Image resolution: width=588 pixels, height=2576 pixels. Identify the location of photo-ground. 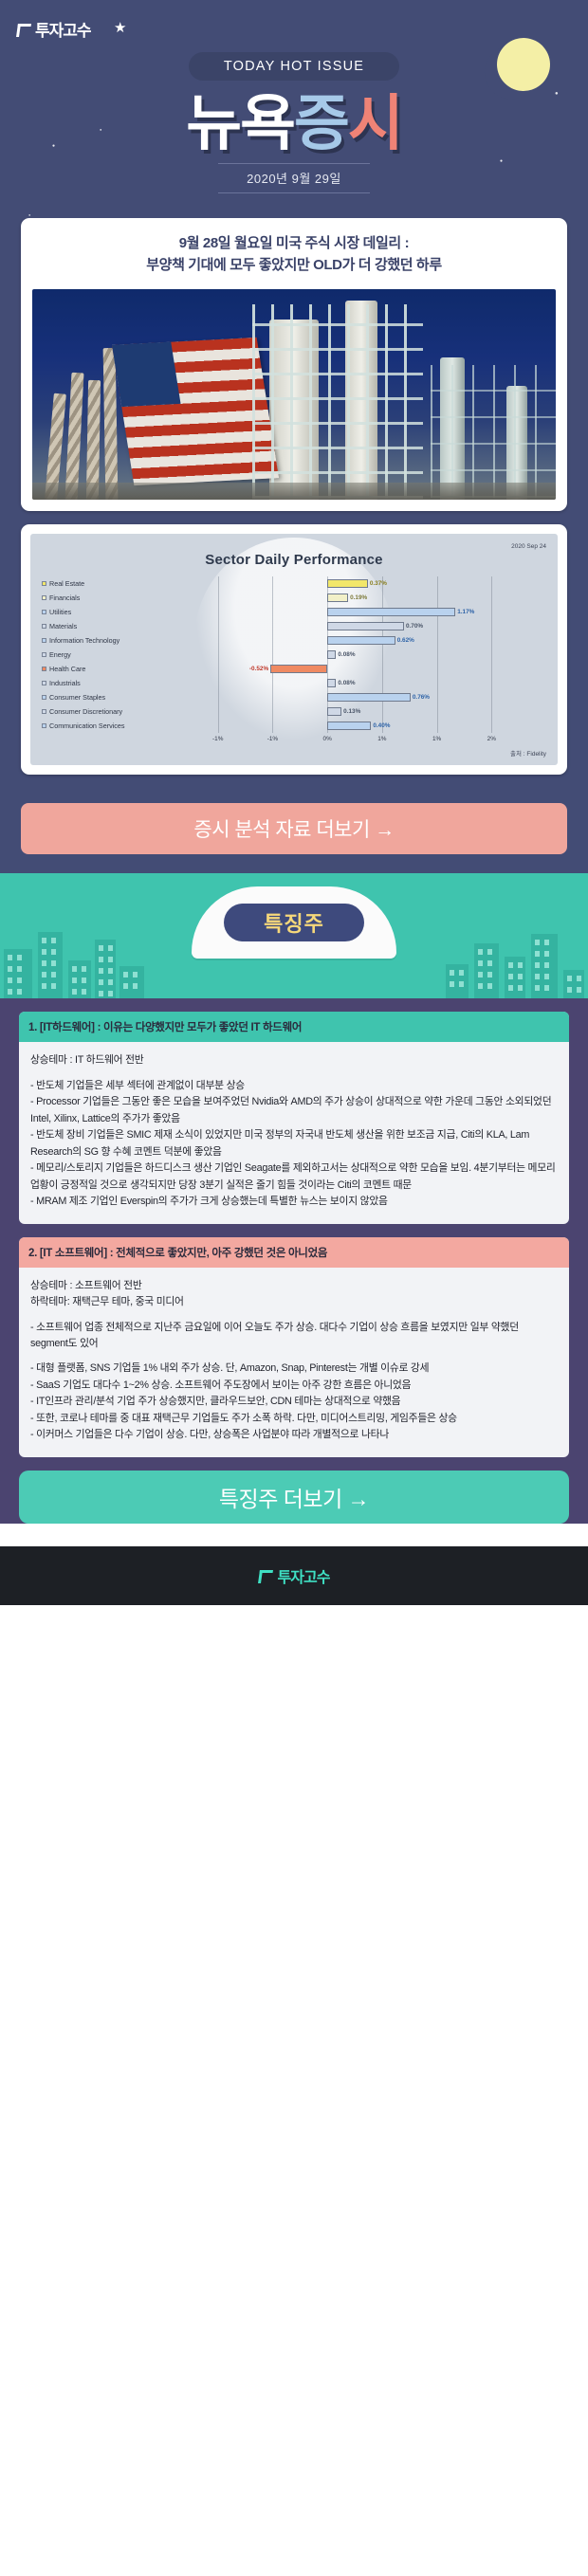
(294, 492).